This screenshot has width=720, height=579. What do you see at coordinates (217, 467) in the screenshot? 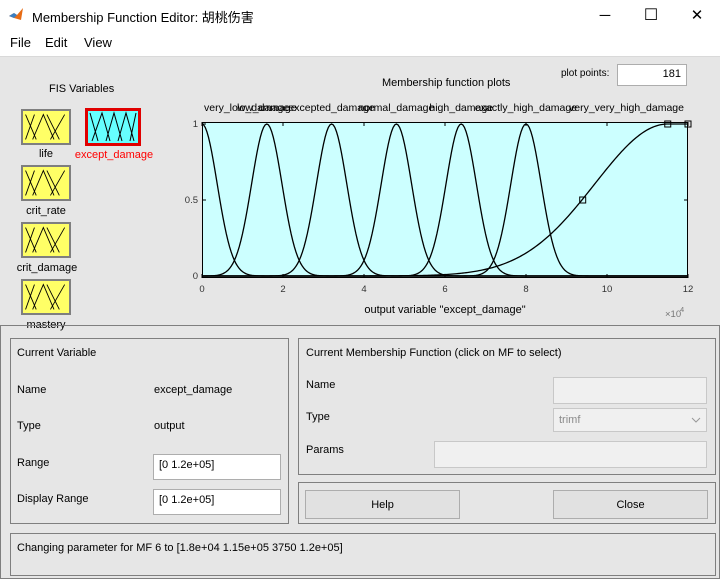
I see `range-input: [0 1.2e+05]` at bounding box center [217, 467].